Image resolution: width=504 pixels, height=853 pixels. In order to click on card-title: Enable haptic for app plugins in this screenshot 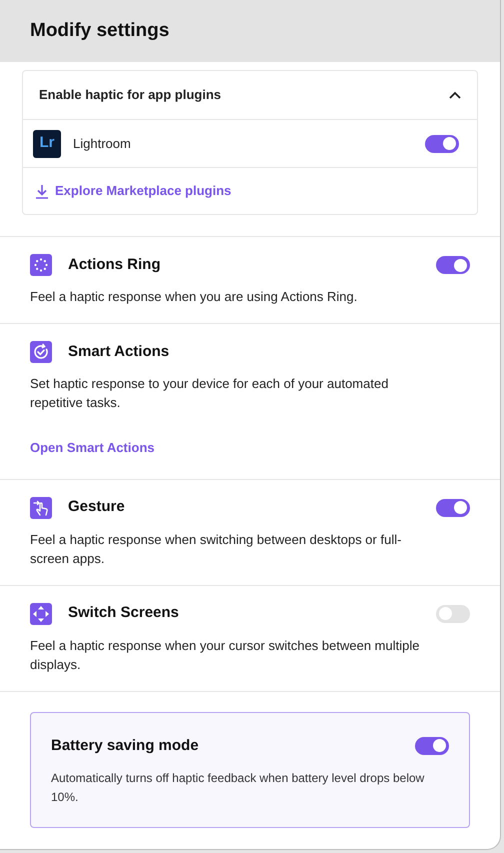, I will do `click(130, 95)`.